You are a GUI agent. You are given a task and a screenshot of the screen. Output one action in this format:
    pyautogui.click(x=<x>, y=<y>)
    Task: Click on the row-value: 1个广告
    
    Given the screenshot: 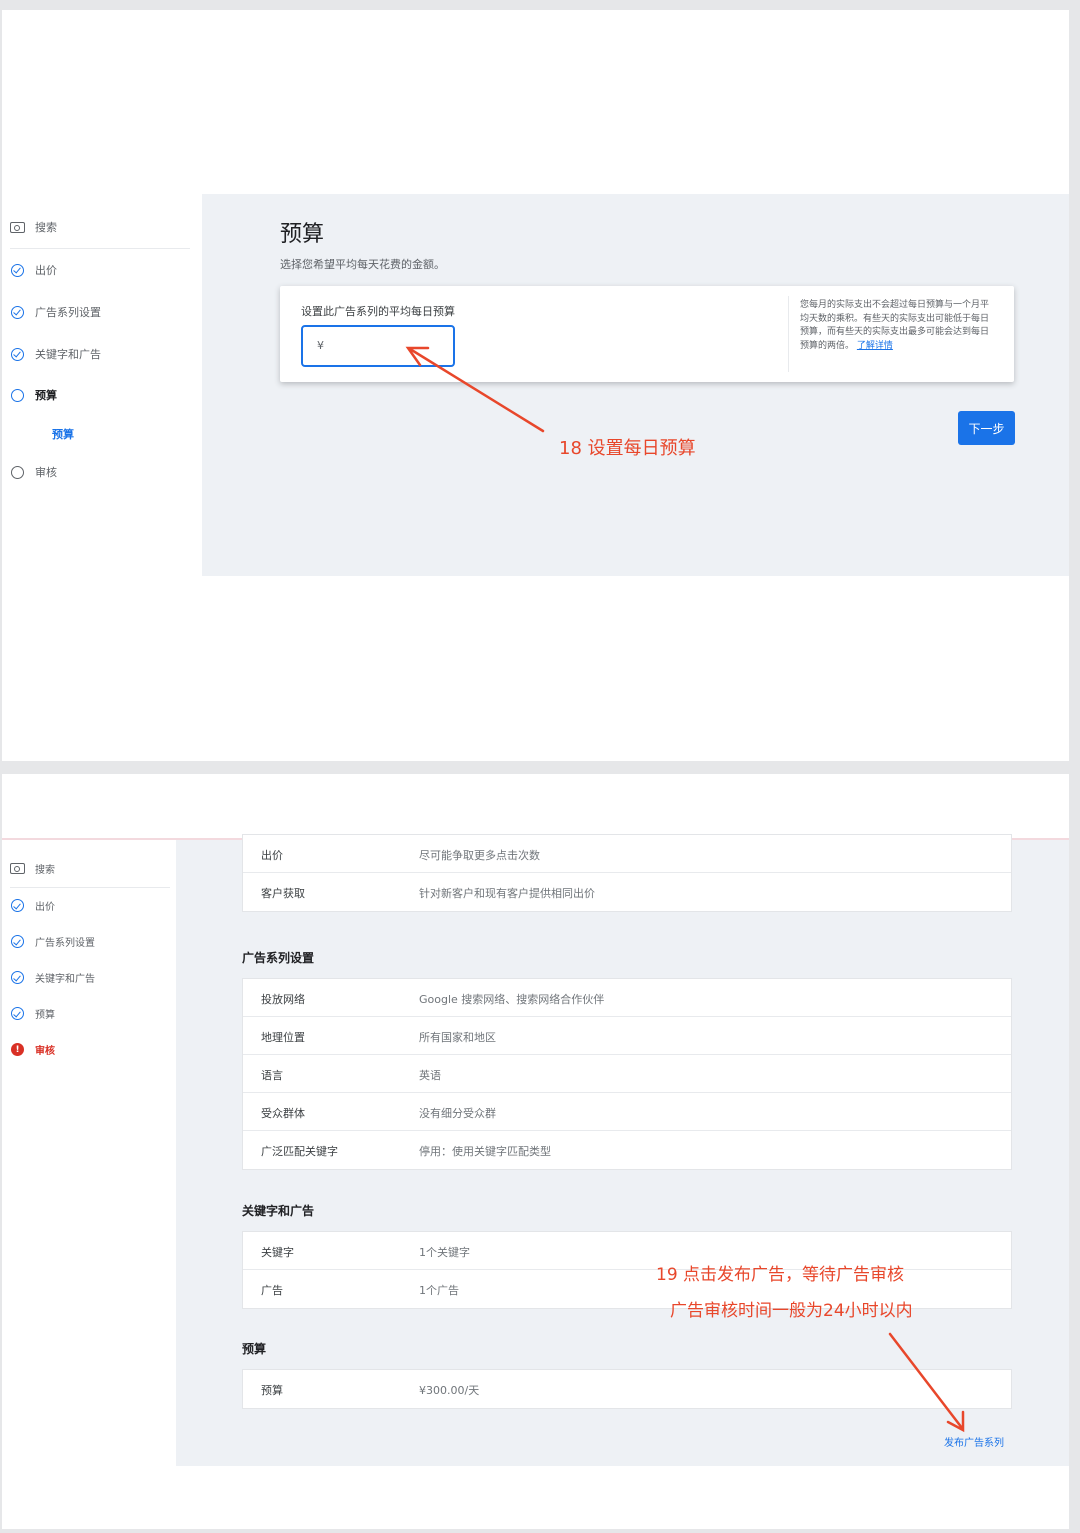 What is the action you would take?
    pyautogui.click(x=439, y=1290)
    